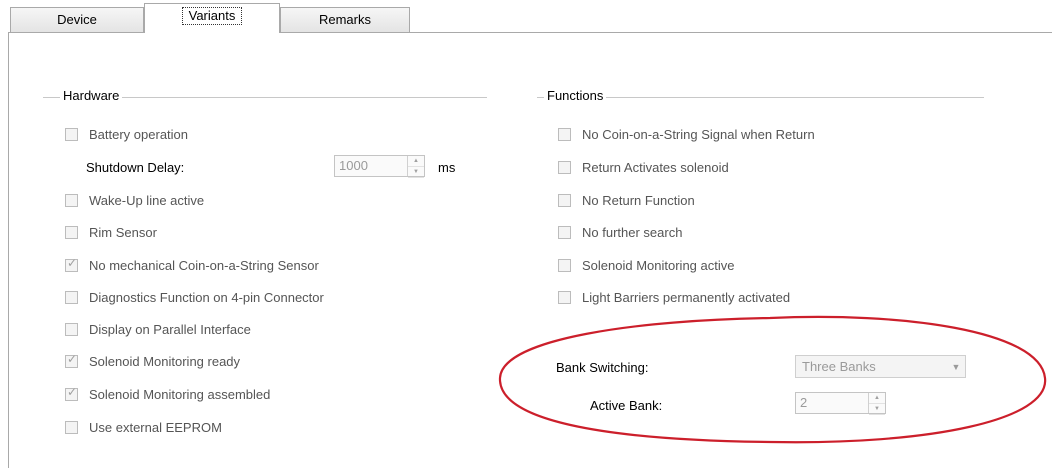 Image resolution: width=1052 pixels, height=468 pixels. I want to click on annotation-ellipse-overlay, so click(772, 379).